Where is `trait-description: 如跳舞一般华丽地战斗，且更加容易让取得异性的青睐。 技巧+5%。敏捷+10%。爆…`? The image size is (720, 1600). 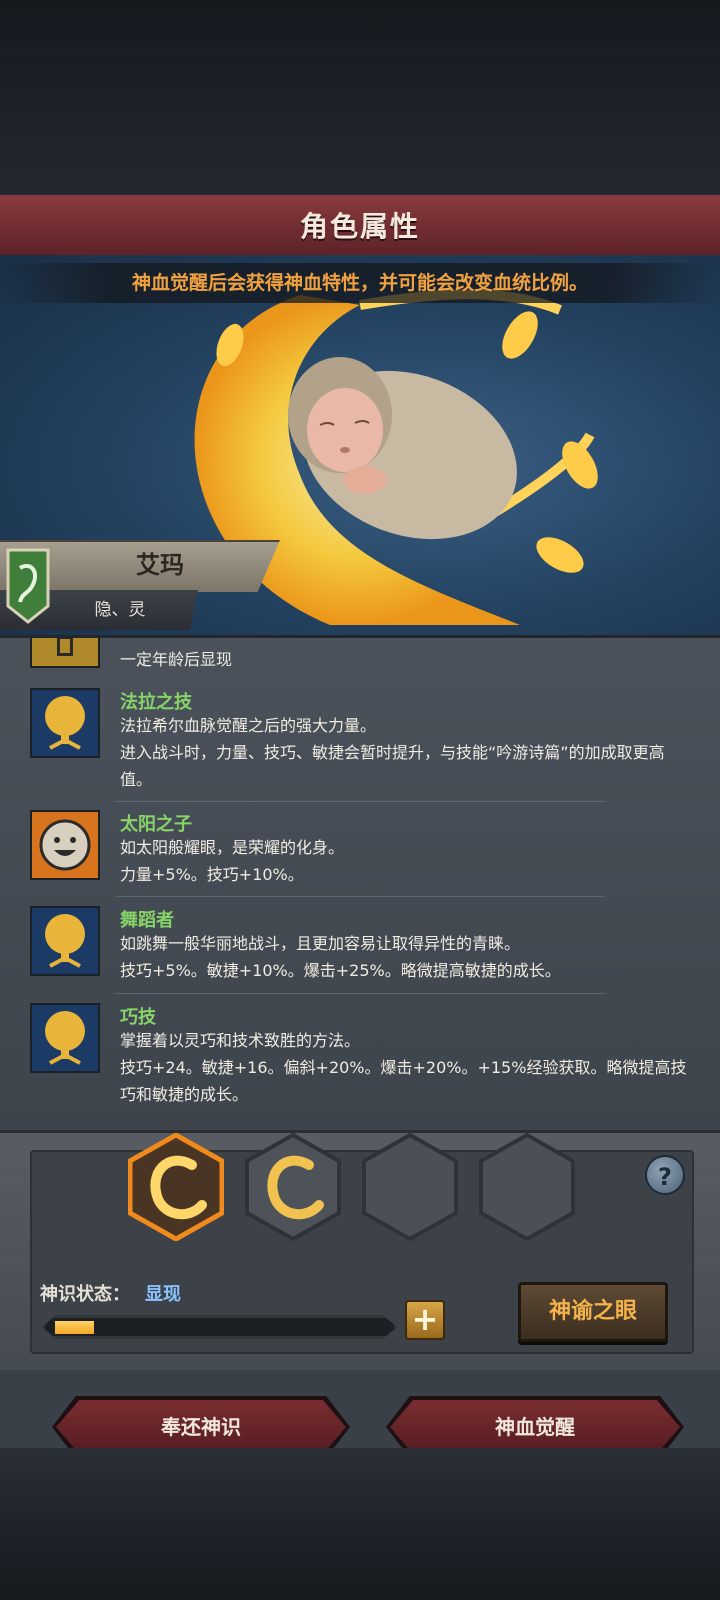
trait-description: 如跳舞一般华丽地战斗，且更加容易让取得异性的青睐。 技巧+5%。敏捷+10%。爆… is located at coordinates (340, 957).